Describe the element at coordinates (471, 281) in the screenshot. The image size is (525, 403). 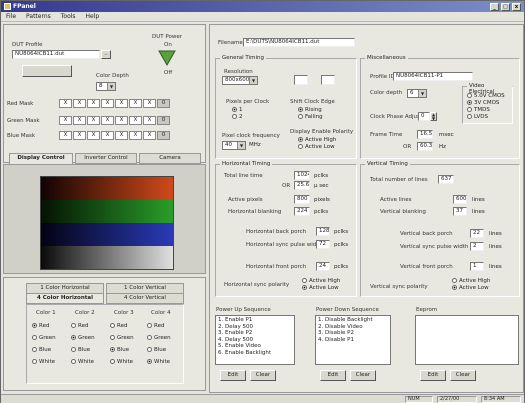
I see `v-polarity-high-radio: Active High` at that location.